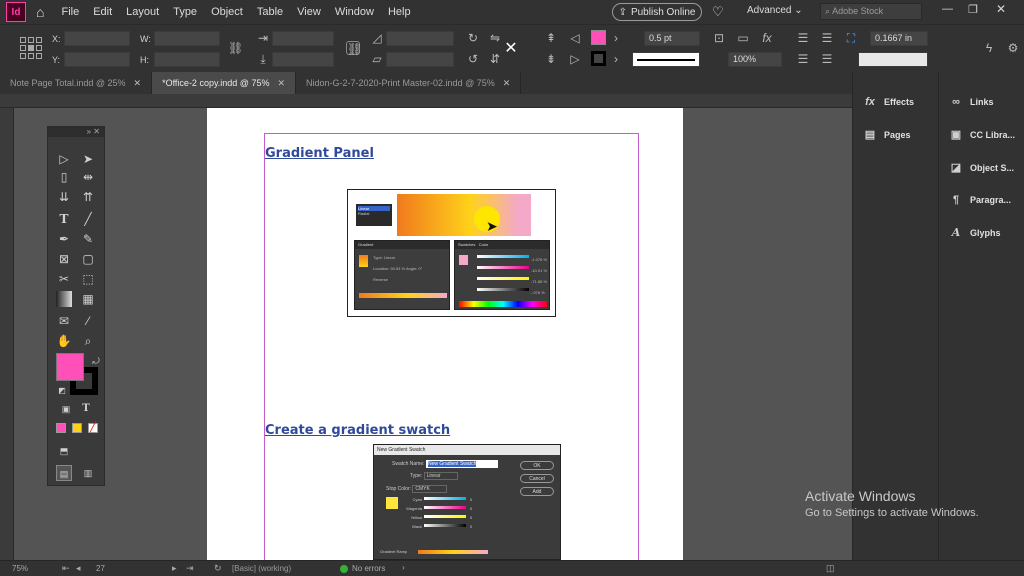 This screenshot has width=1024, height=576. I want to click on pencil-tool-icon: ✎, so click(88, 239).